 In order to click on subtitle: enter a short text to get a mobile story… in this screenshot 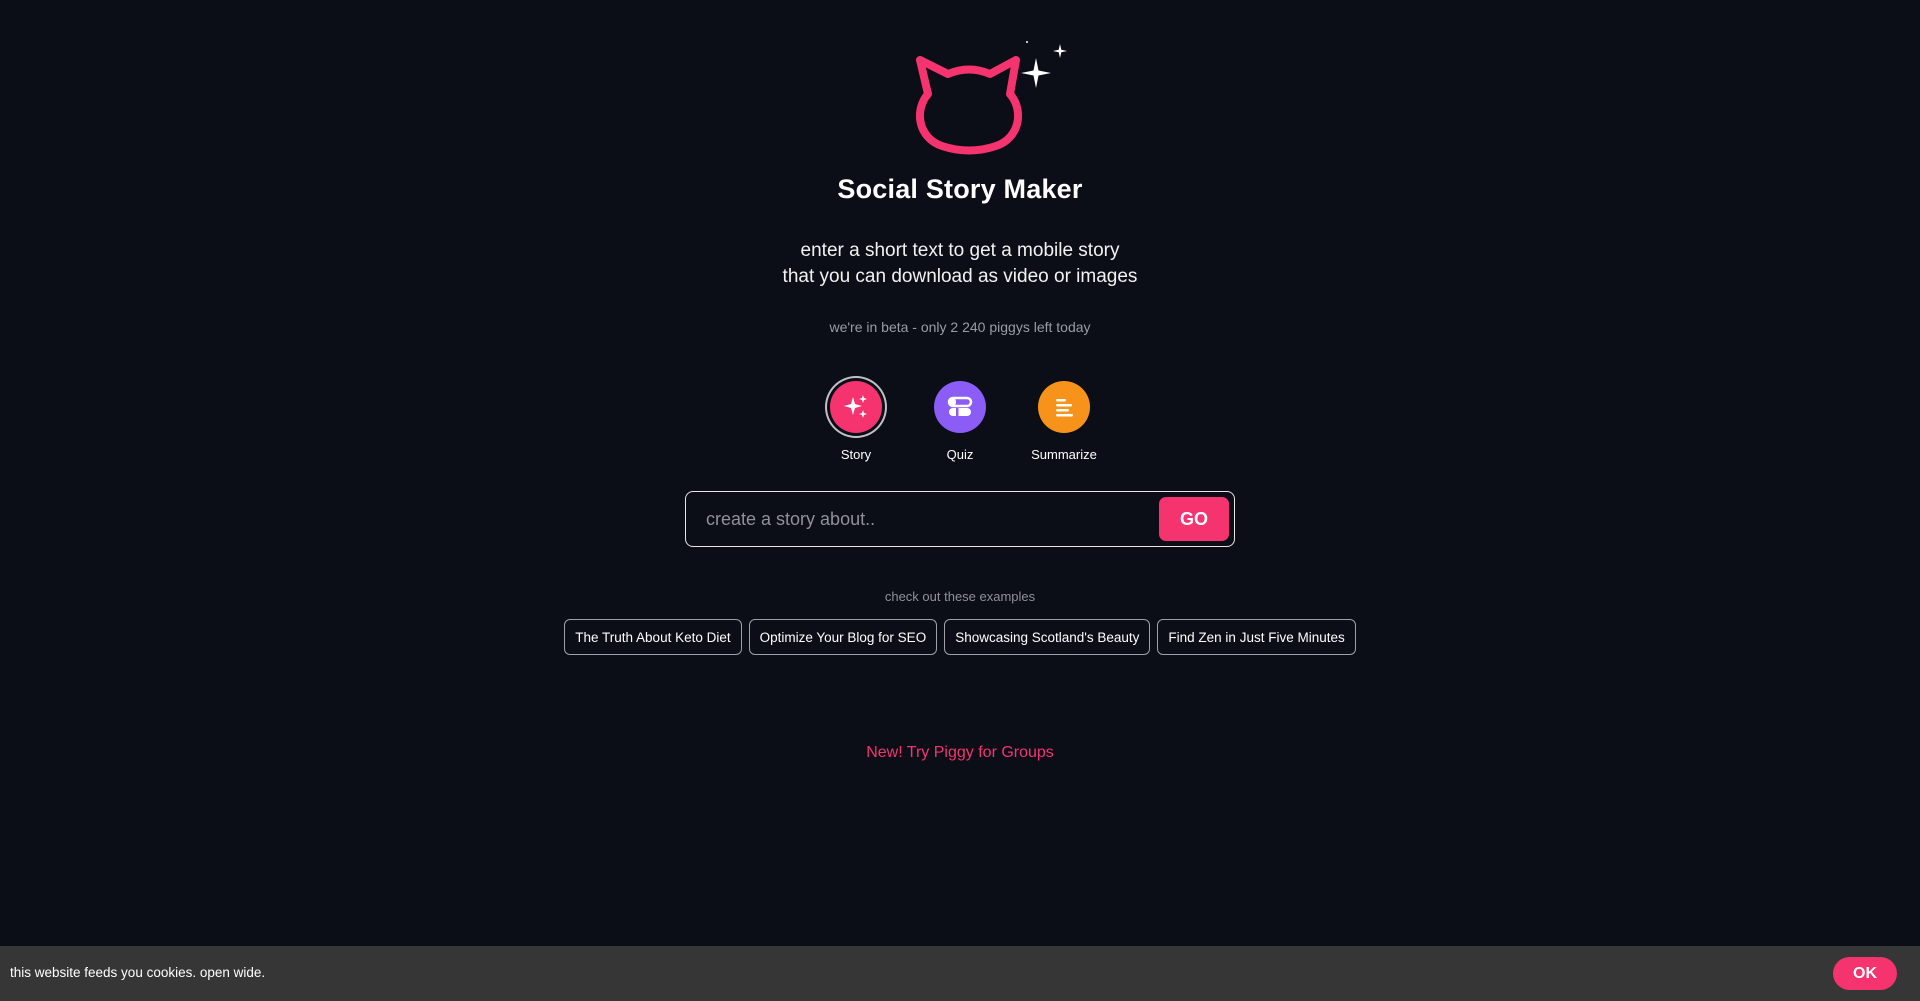, I will do `click(960, 264)`.